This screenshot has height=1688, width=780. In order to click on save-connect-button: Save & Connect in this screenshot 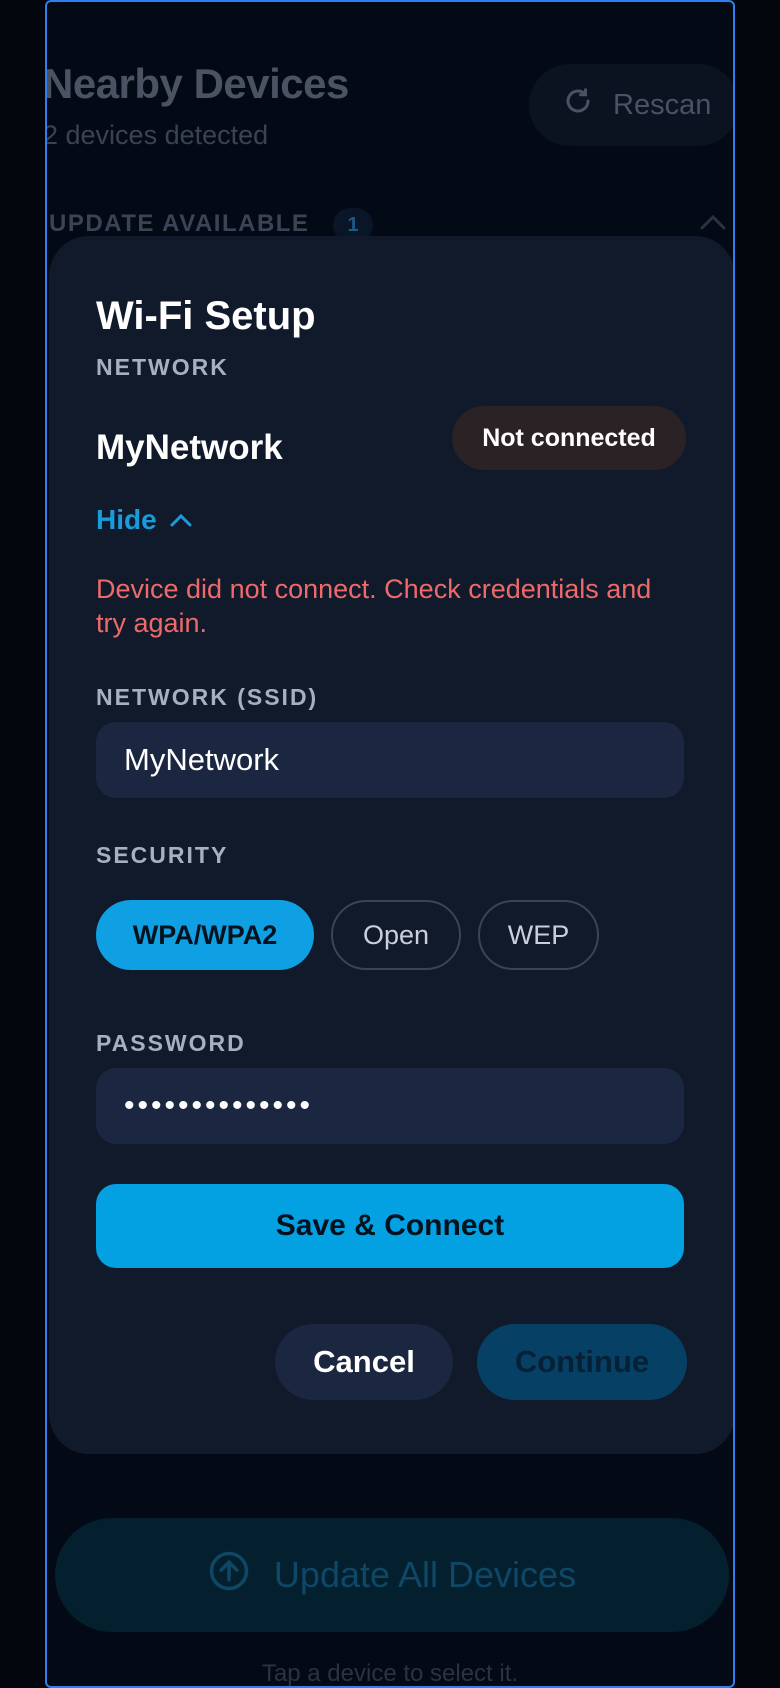, I will do `click(390, 1226)`.